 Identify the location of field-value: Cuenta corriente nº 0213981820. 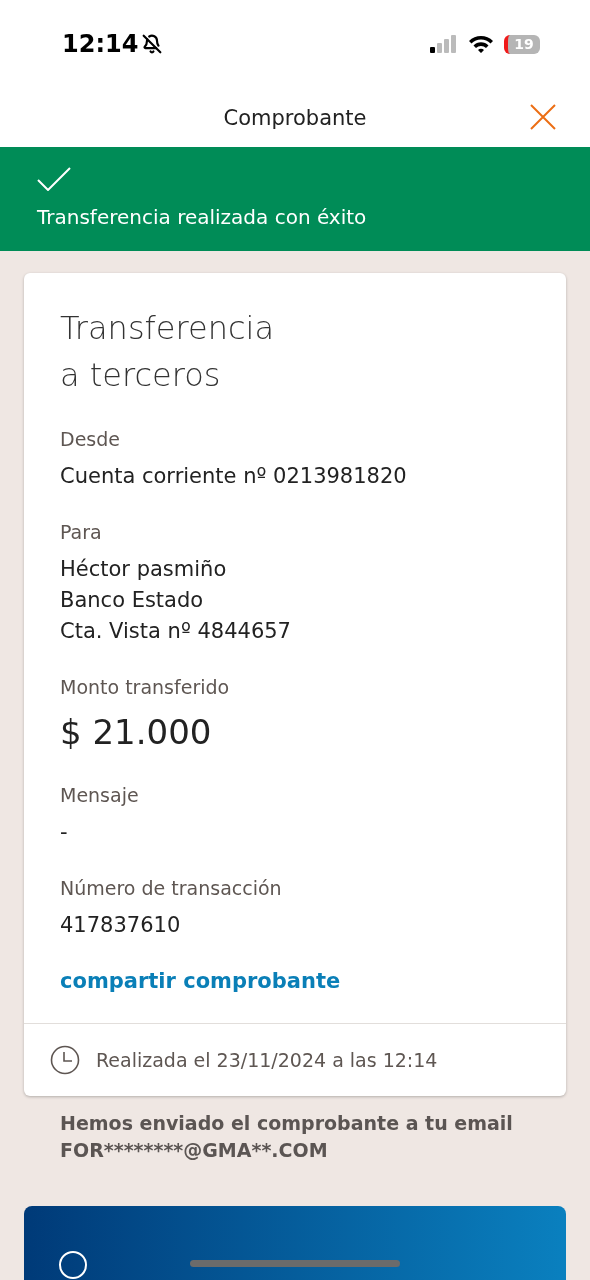
(233, 476).